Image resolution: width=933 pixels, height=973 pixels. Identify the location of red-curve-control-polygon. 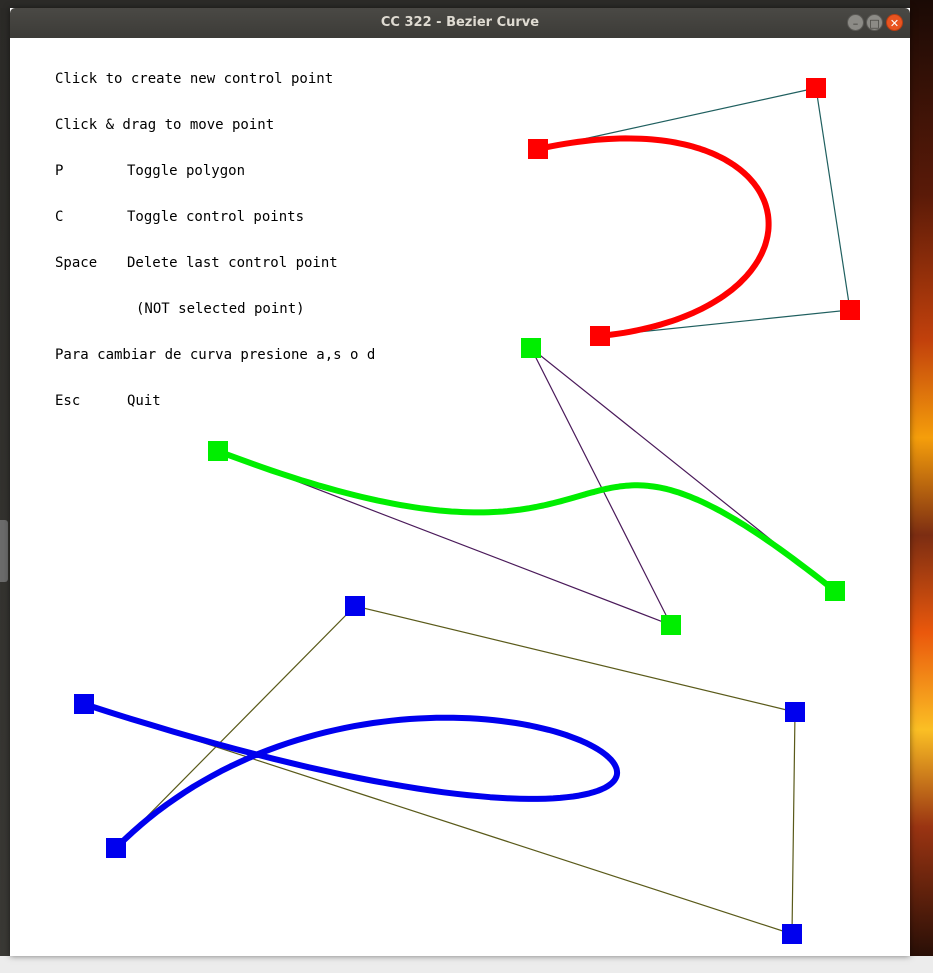
(694, 212).